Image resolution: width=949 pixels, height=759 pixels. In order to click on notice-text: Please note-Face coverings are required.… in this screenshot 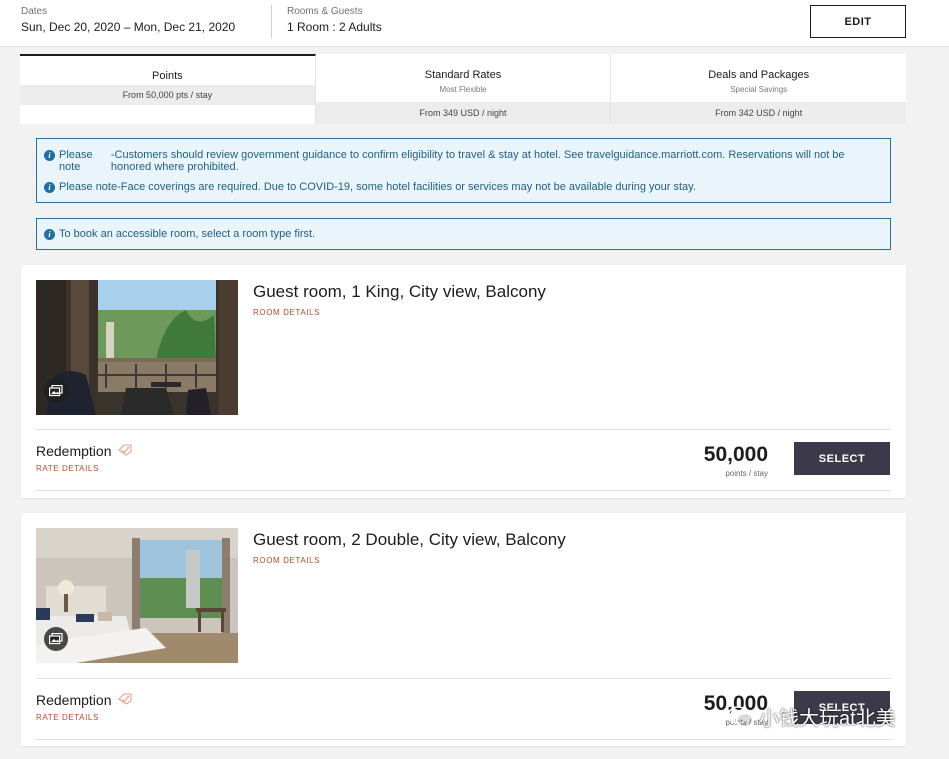, I will do `click(377, 187)`.